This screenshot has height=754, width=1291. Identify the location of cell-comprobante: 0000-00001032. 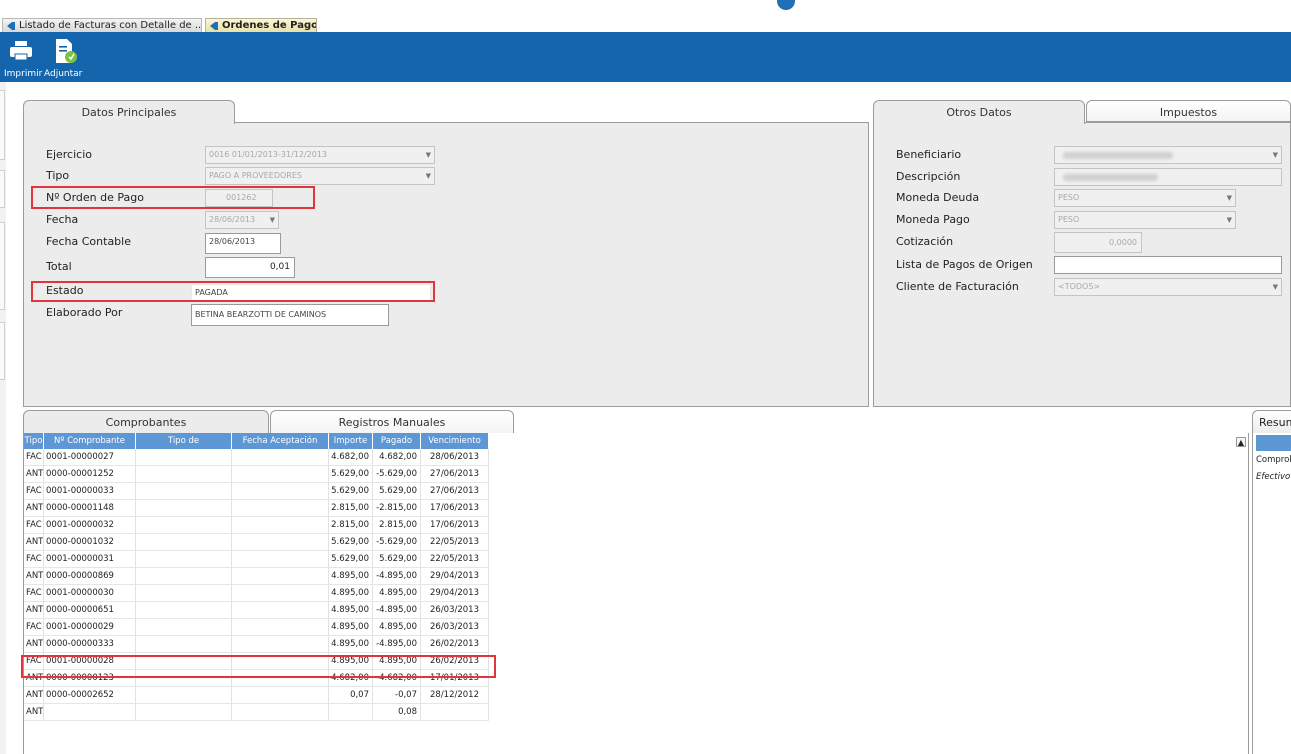
(90, 542).